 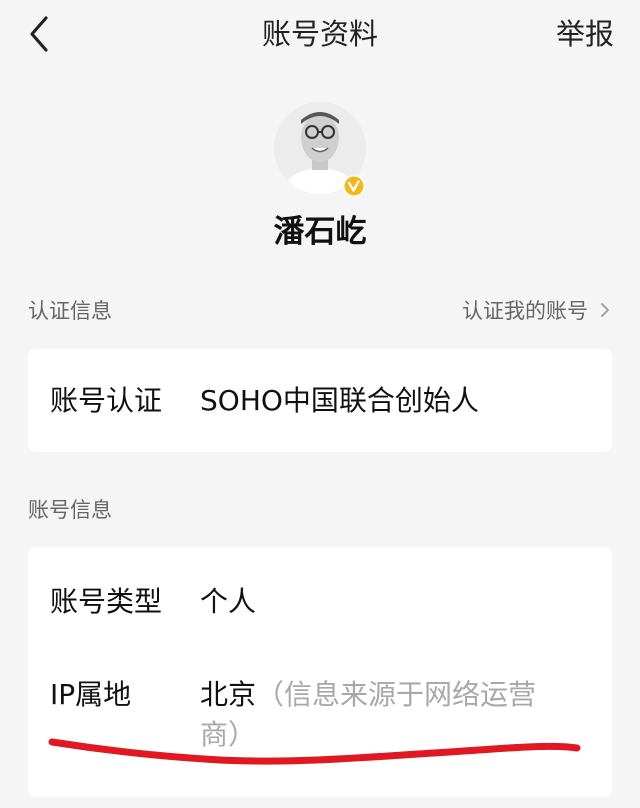 What do you see at coordinates (228, 601) in the screenshot?
I see `account-type-value: 个人` at bounding box center [228, 601].